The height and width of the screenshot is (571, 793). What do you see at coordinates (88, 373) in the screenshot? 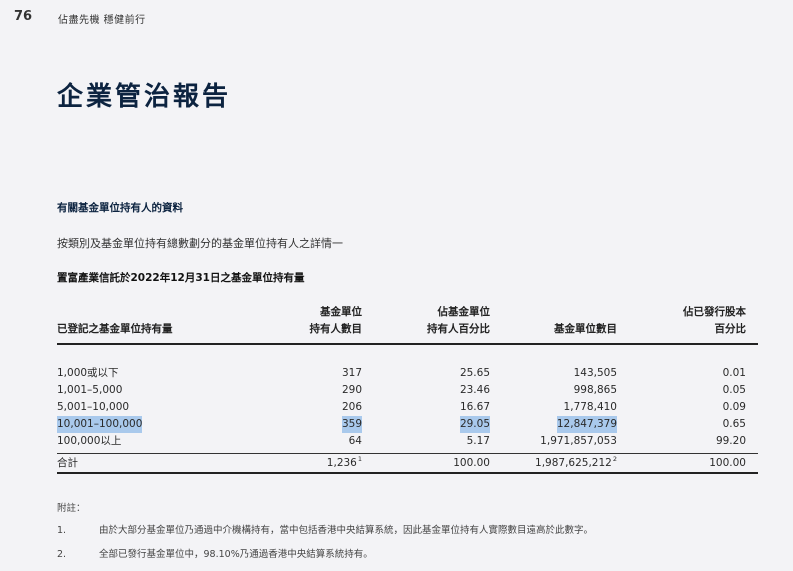
I see `cell-range: 1,000或以下` at bounding box center [88, 373].